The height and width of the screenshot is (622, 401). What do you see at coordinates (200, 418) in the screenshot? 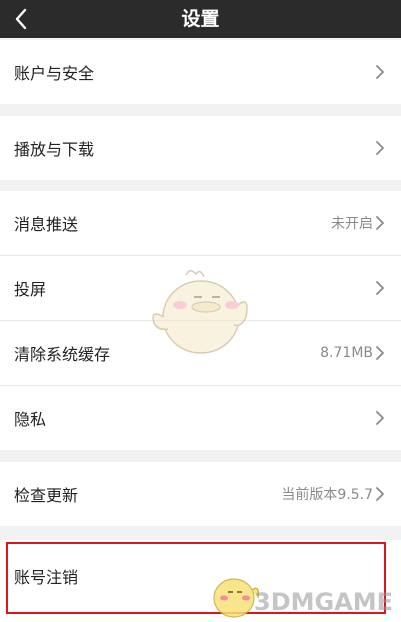
I see `settings-item-privacy: 隐私` at bounding box center [200, 418].